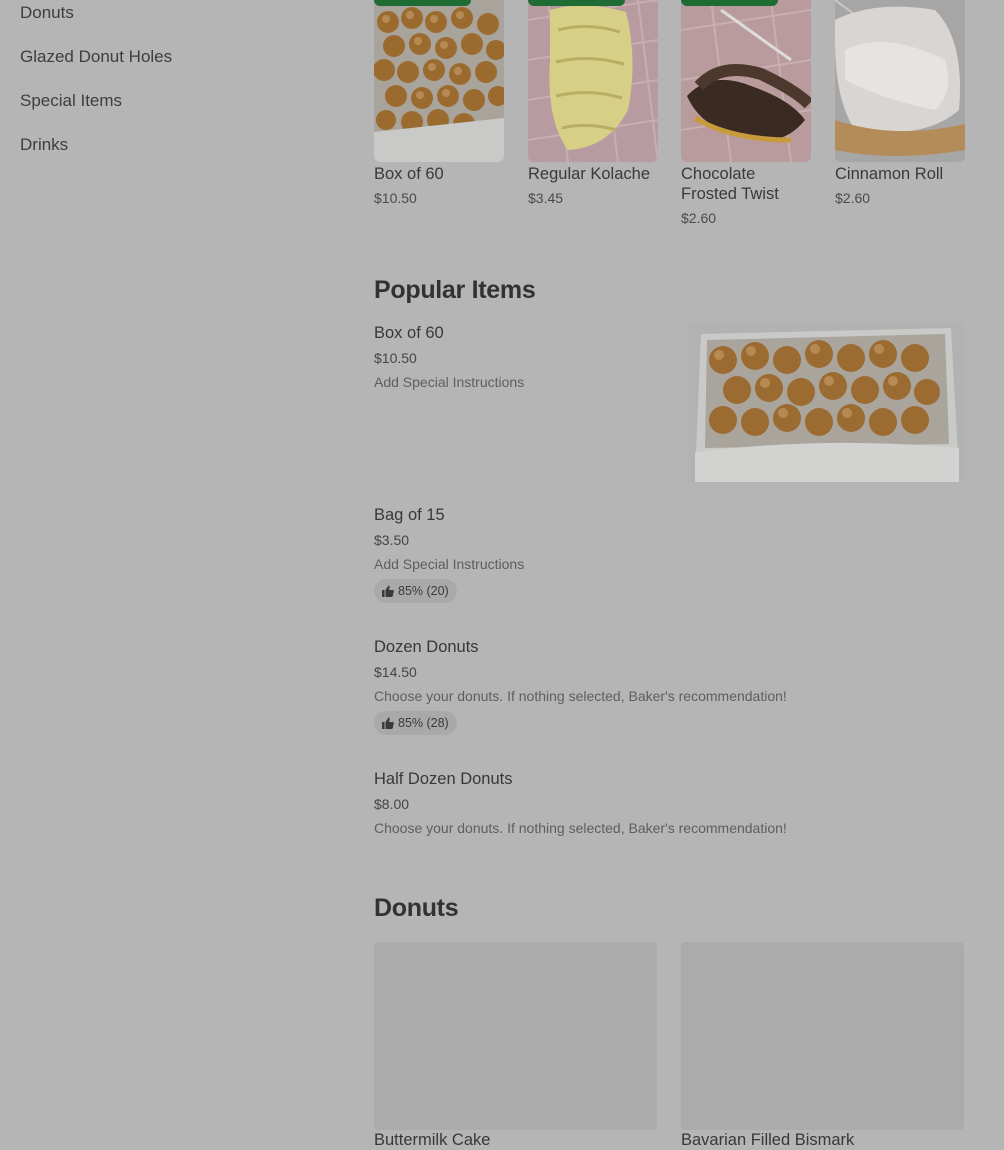 Image resolution: width=1004 pixels, height=1150 pixels. I want to click on cinnamon-roll-image, so click(900, 81).